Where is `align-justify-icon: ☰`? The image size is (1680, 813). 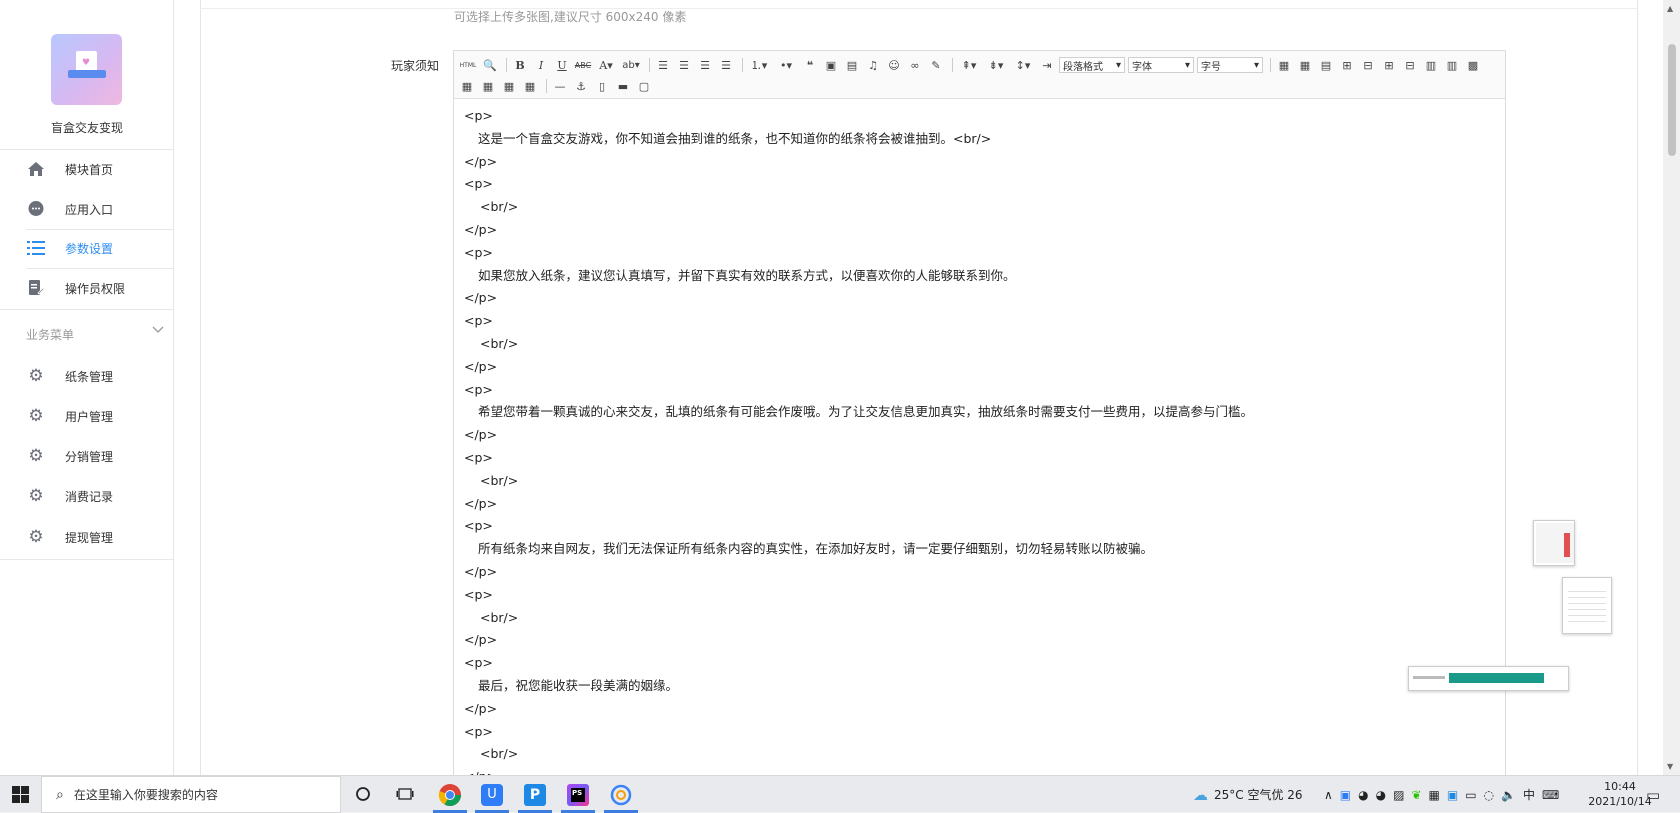 align-justify-icon: ☰ is located at coordinates (726, 65).